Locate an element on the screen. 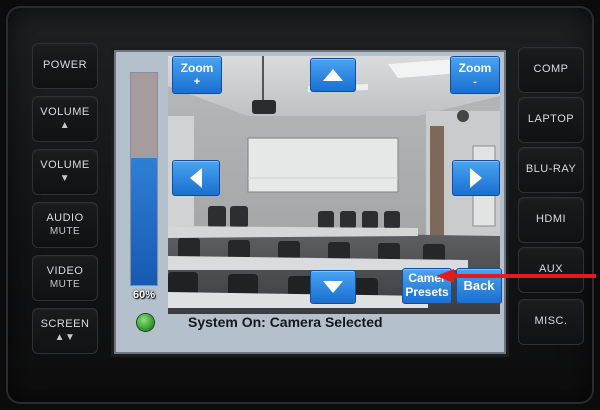 The image size is (600, 410). volume-level-bar is located at coordinates (144, 179).